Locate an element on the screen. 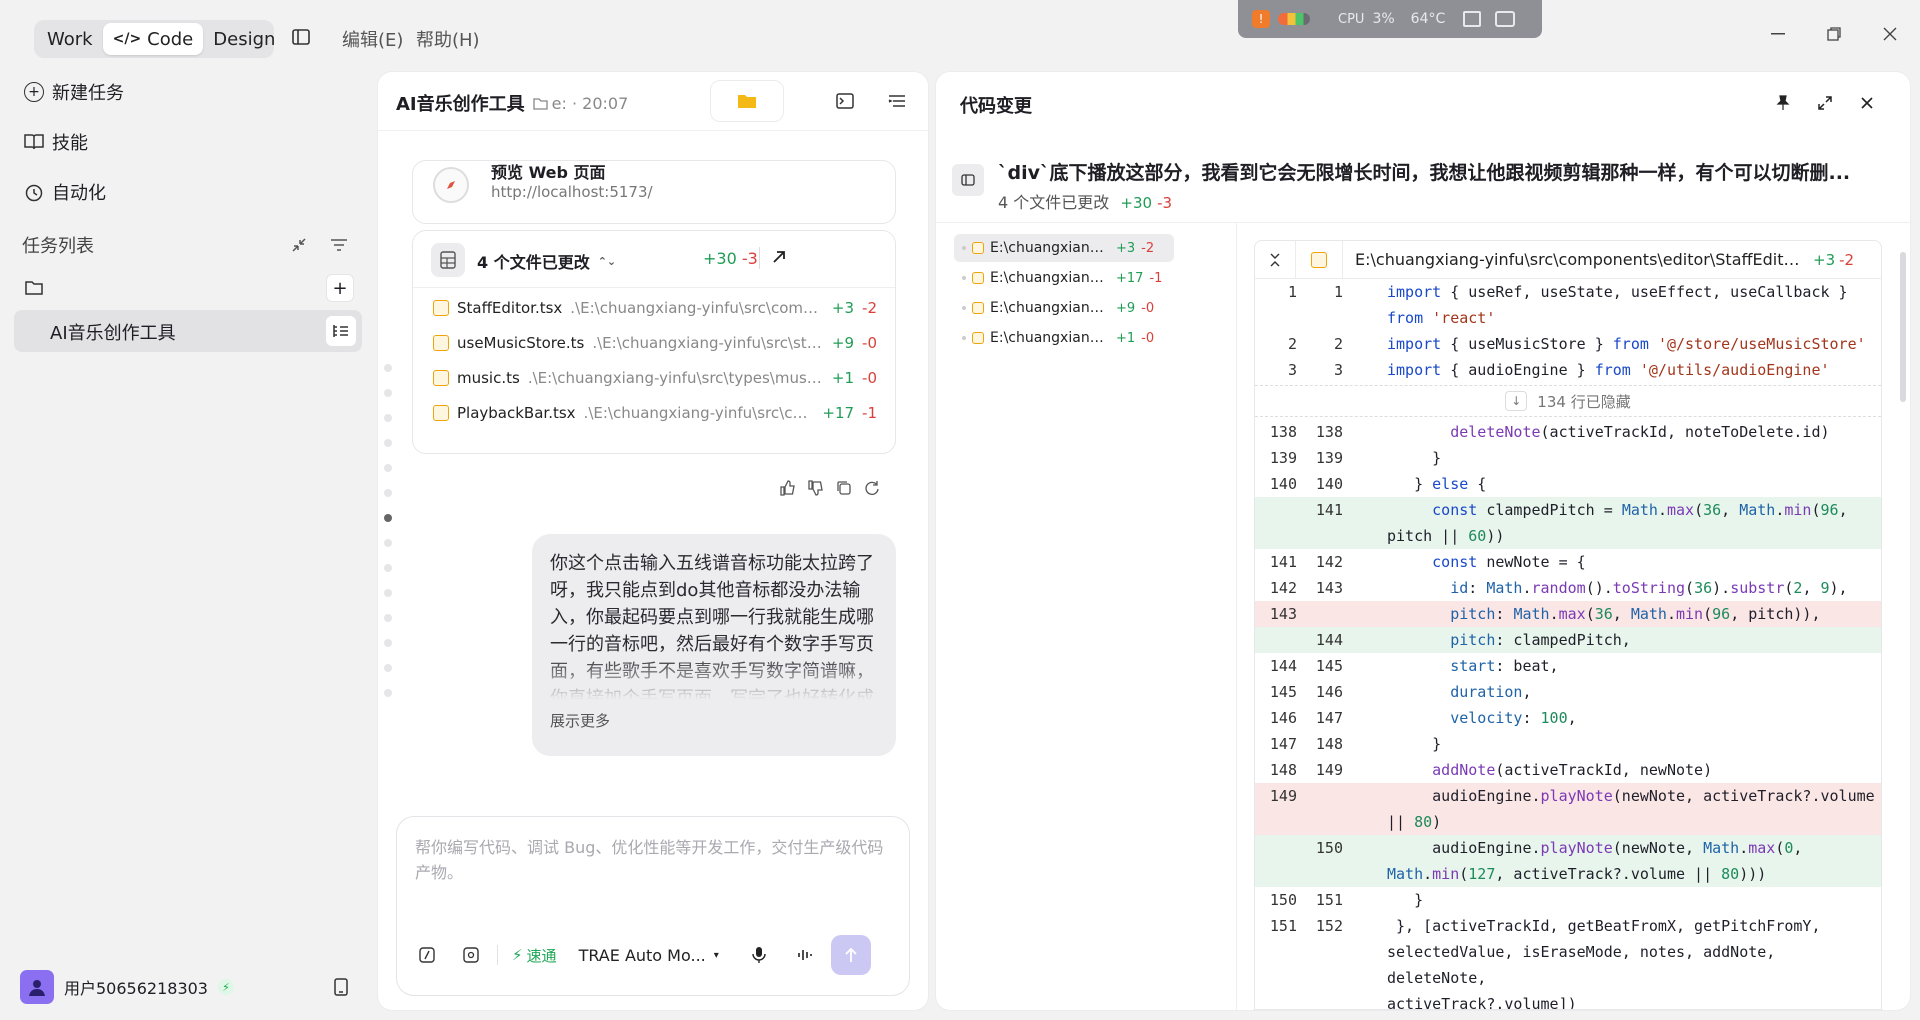 The image size is (1920, 1020). terminal-icon is located at coordinates (845, 101).